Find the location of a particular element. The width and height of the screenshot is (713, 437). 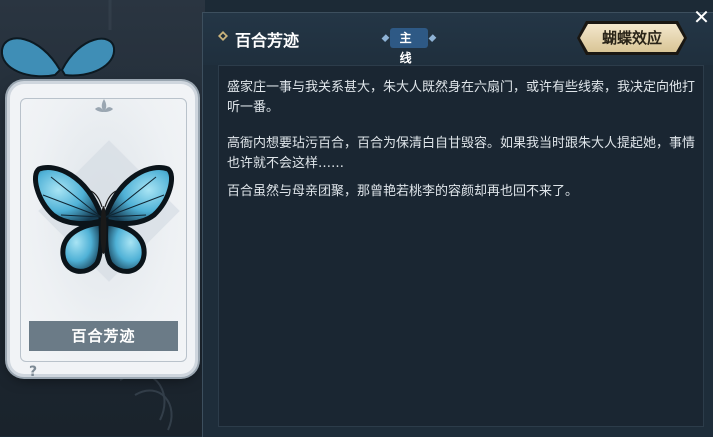

card-frame: 百合芳迹 is located at coordinates (103, 230).